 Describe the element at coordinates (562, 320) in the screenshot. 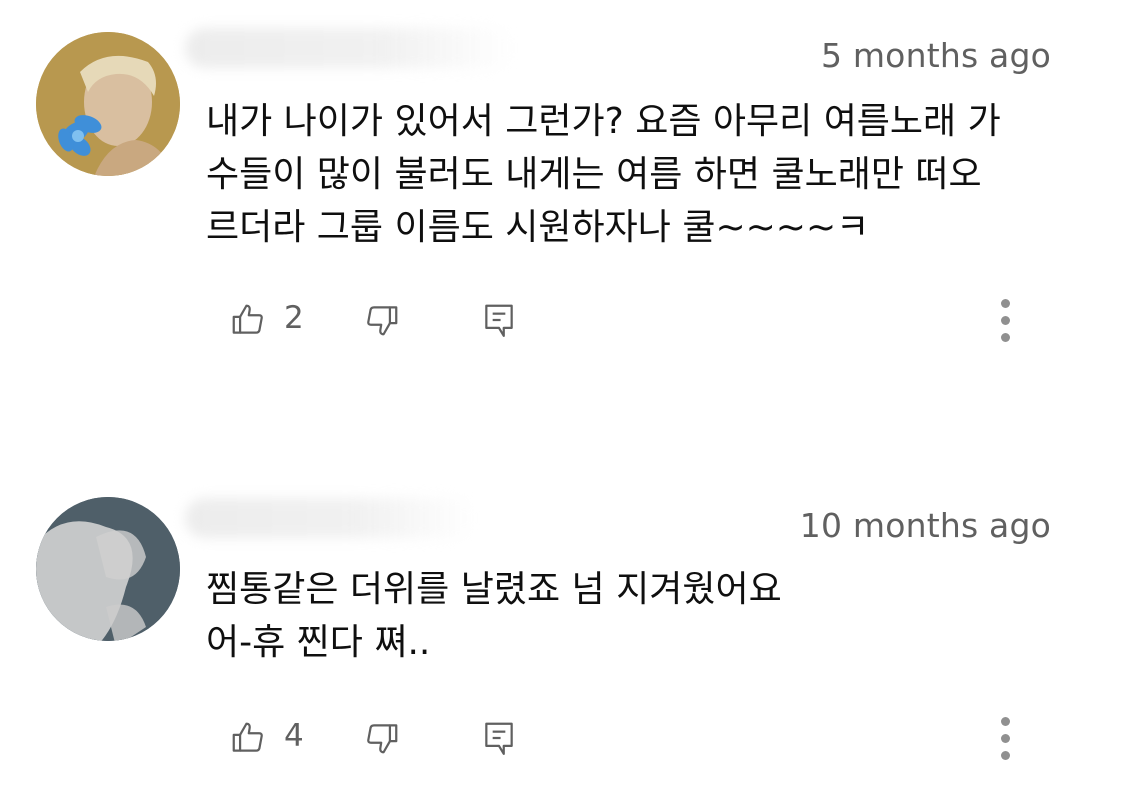

I see `comment-actions: 2` at that location.